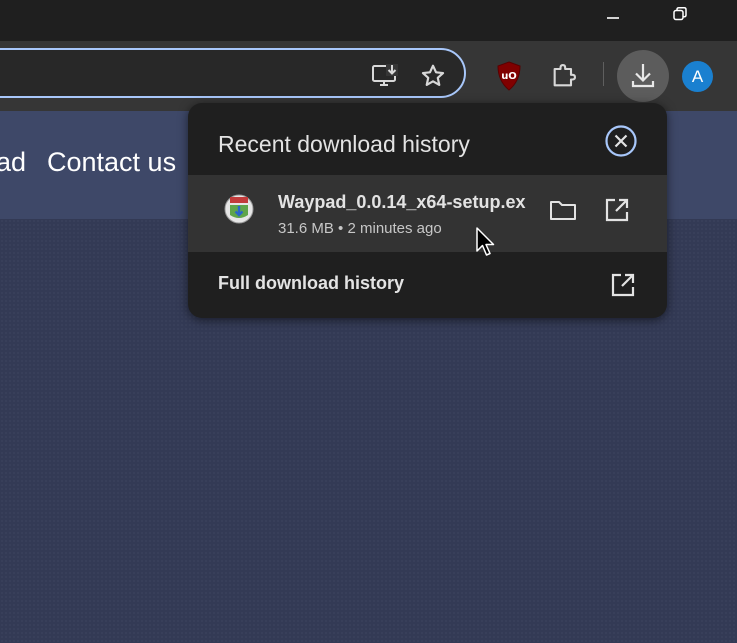  Describe the element at coordinates (401, 202) in the screenshot. I see `file-name: Waypad_0.0.14_x64-setup.ex` at that location.